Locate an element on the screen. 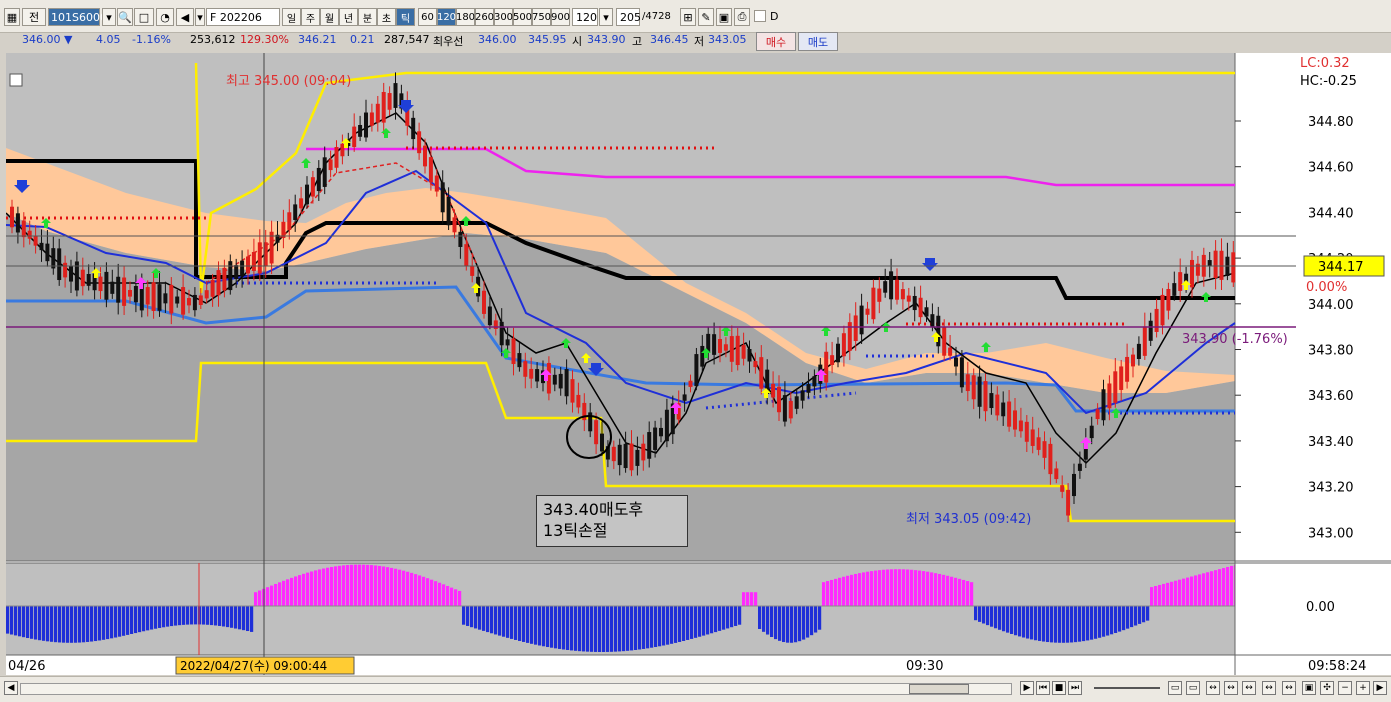  tool-g-icon: ↔ is located at coordinates (1289, 688).